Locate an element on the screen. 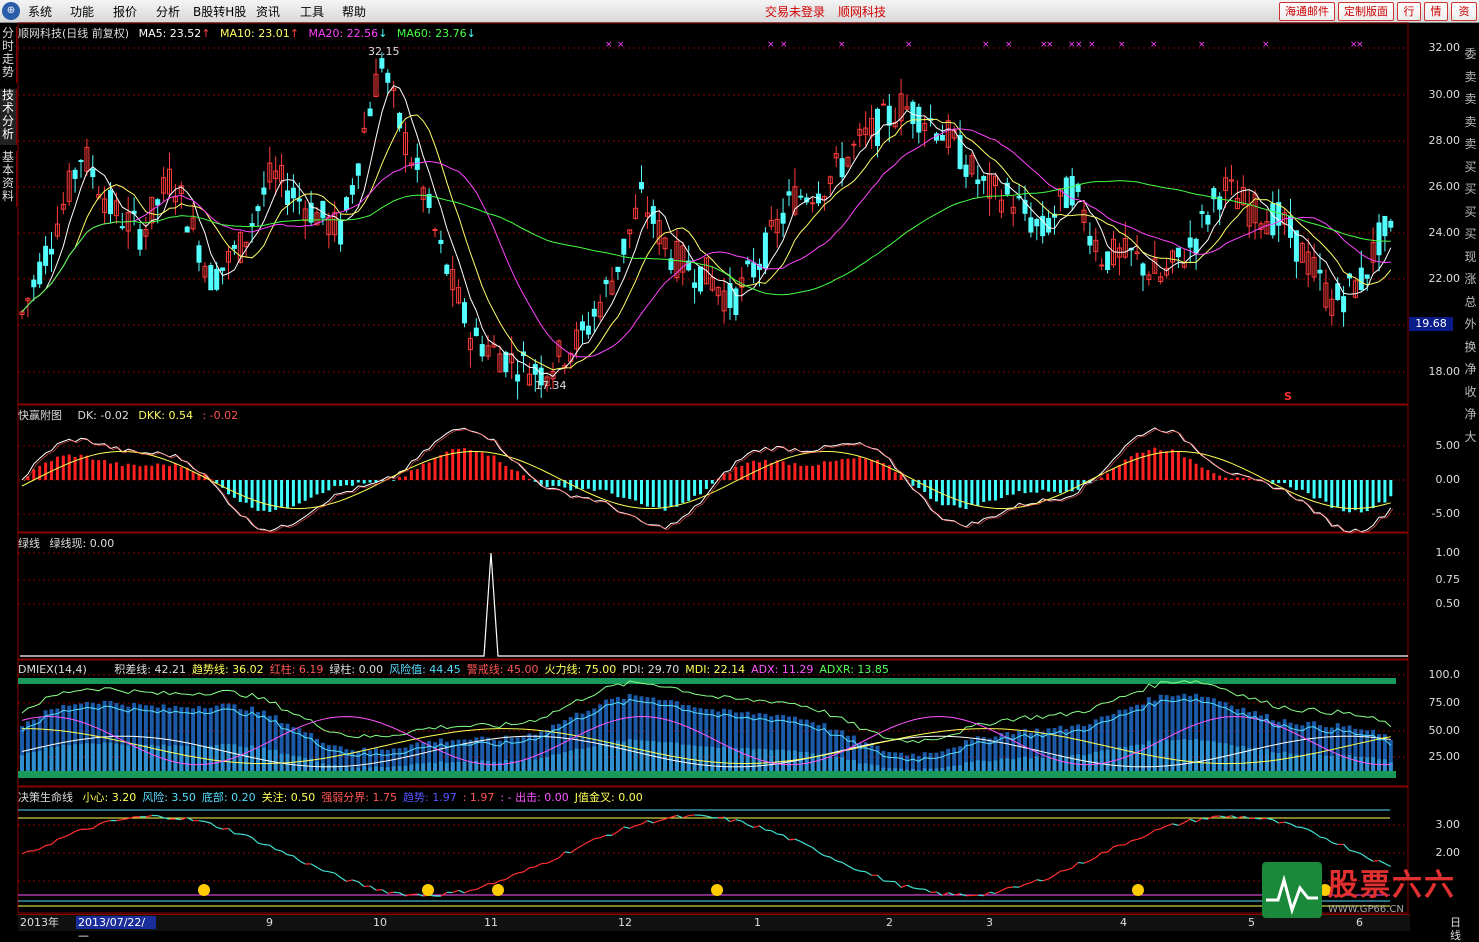  dmiex-item-1: 趋势线: 36.02 is located at coordinates (228, 669).